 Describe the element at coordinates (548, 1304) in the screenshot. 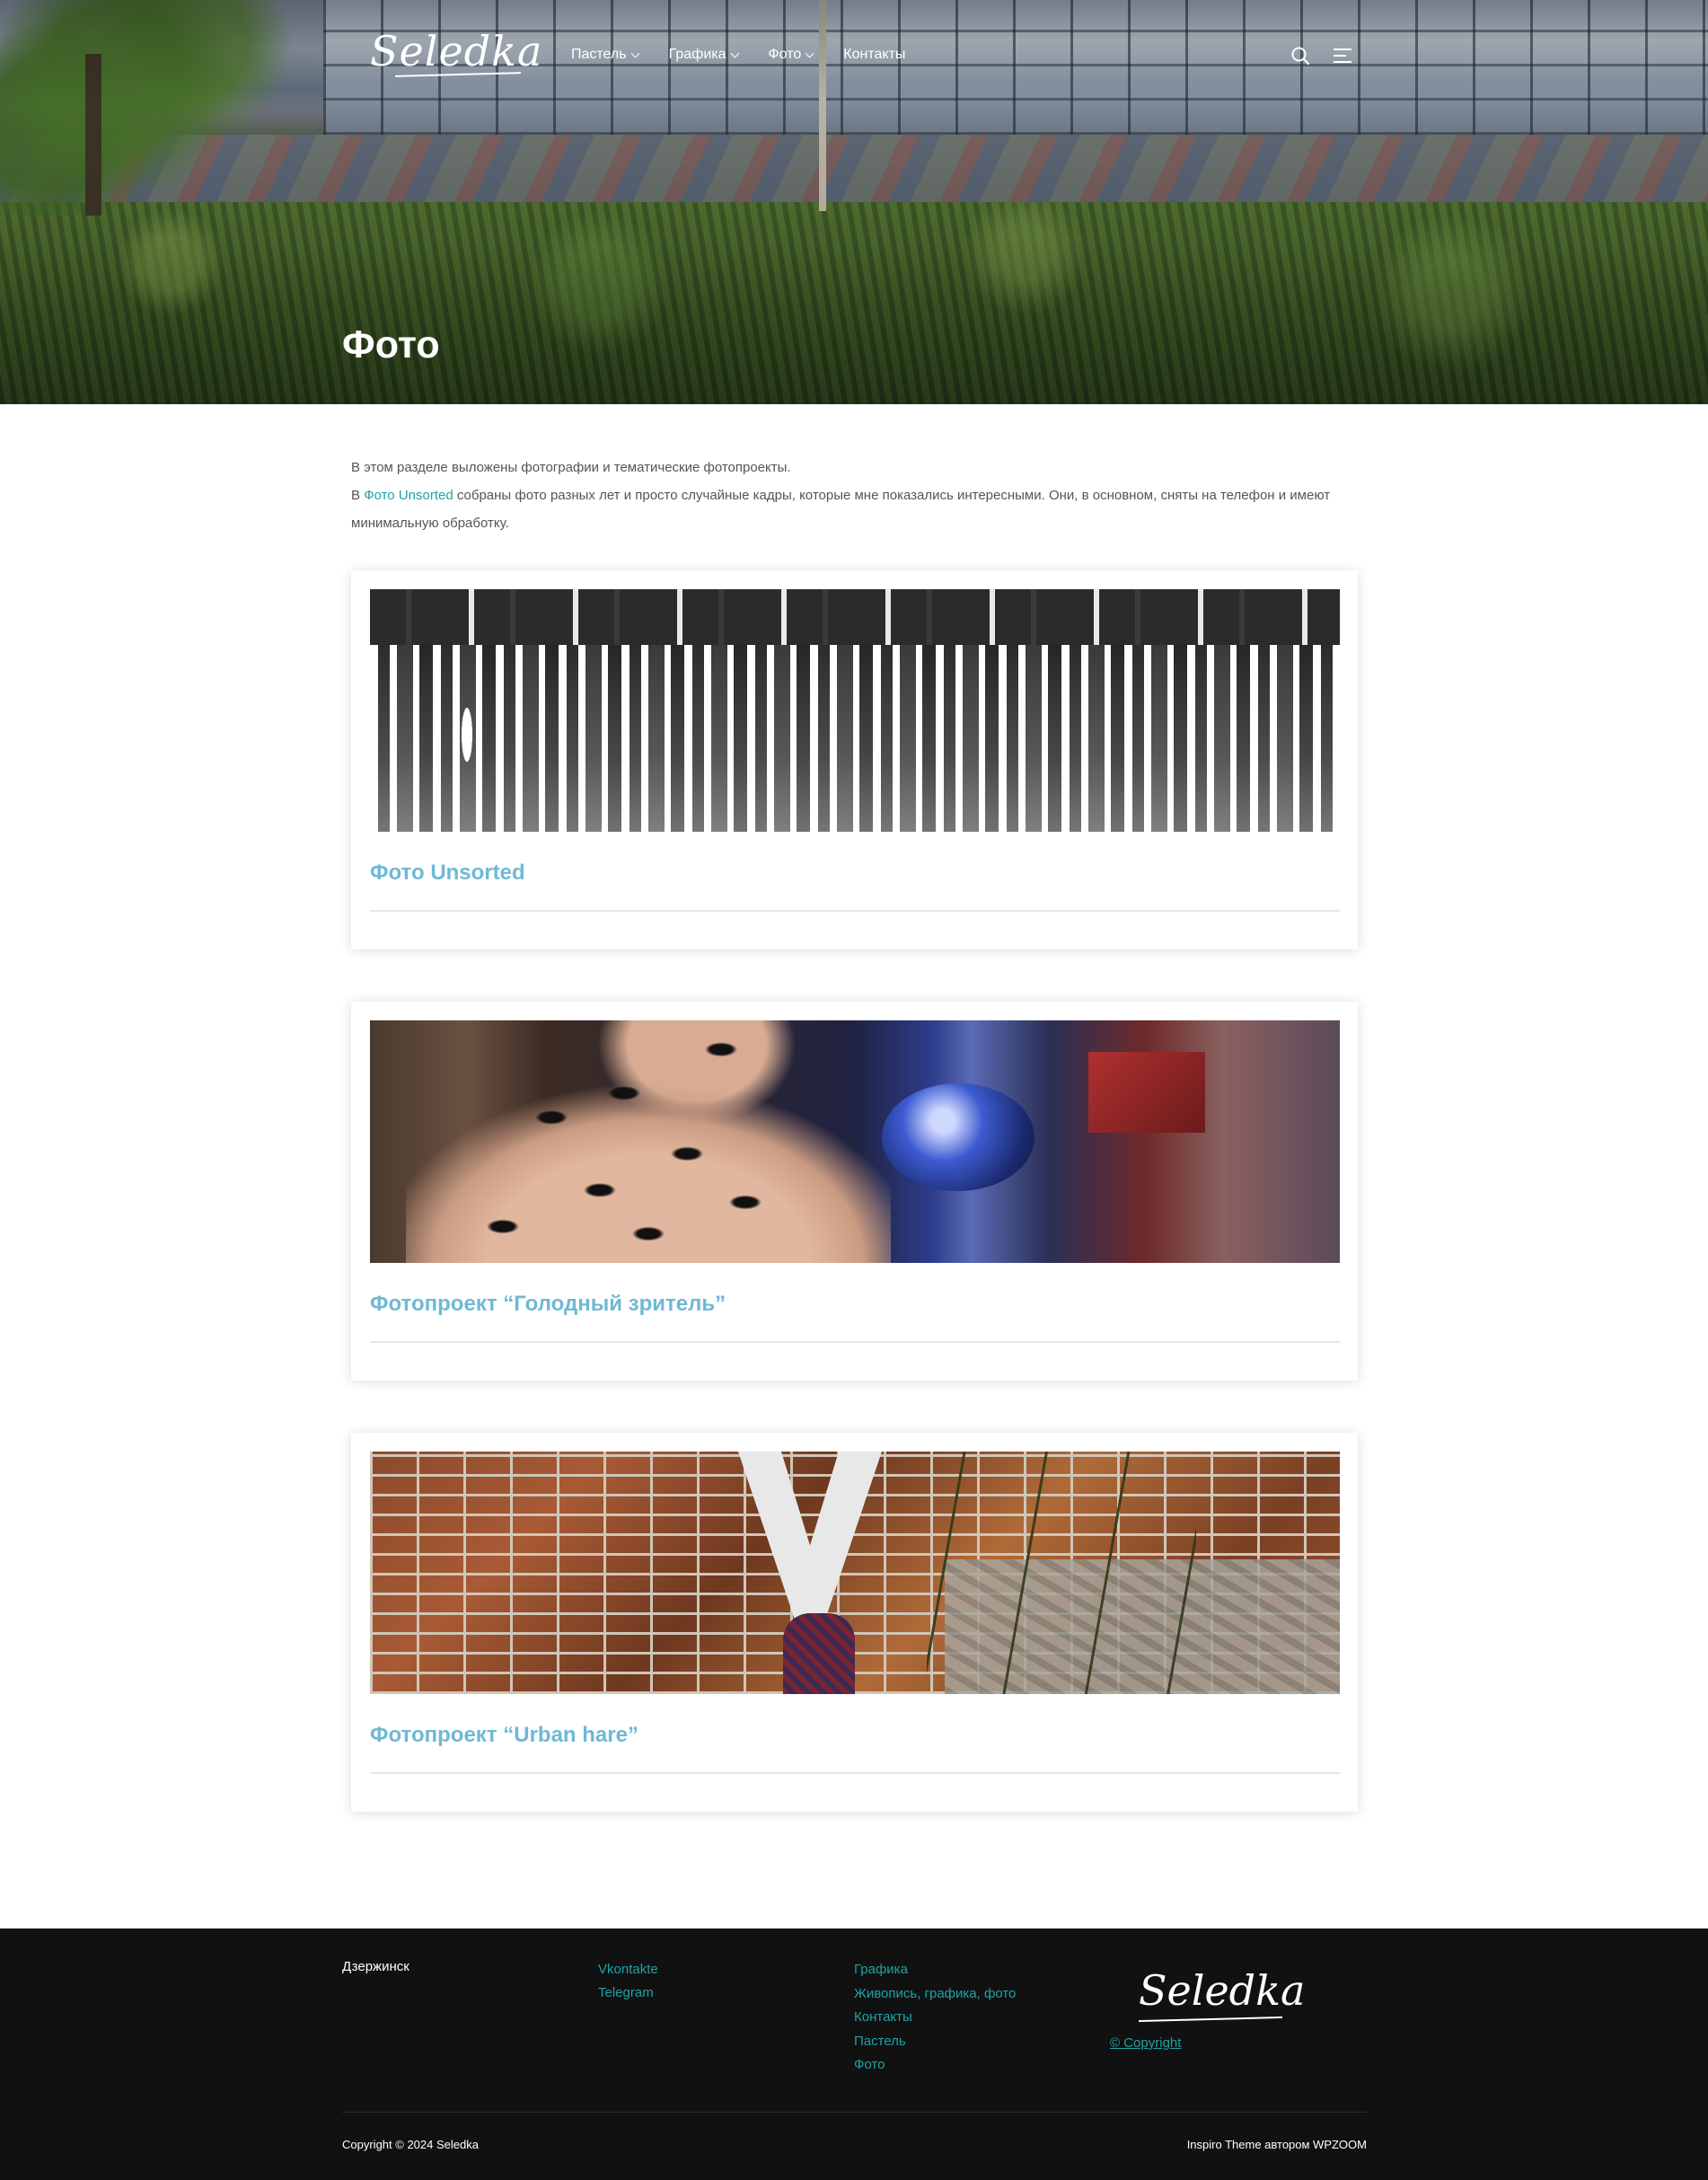

I see `card-title: Фотопроект “Голодный зритель”` at that location.